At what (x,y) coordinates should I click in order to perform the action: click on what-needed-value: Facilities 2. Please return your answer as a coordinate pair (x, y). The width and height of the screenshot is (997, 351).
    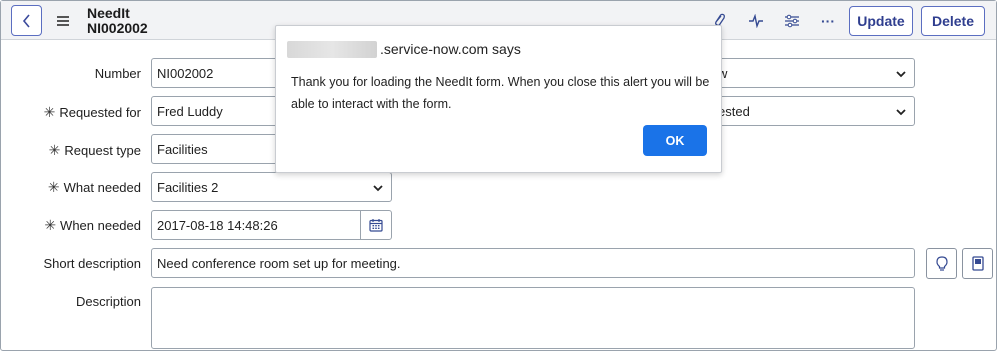
    Looking at the image, I should click on (188, 187).